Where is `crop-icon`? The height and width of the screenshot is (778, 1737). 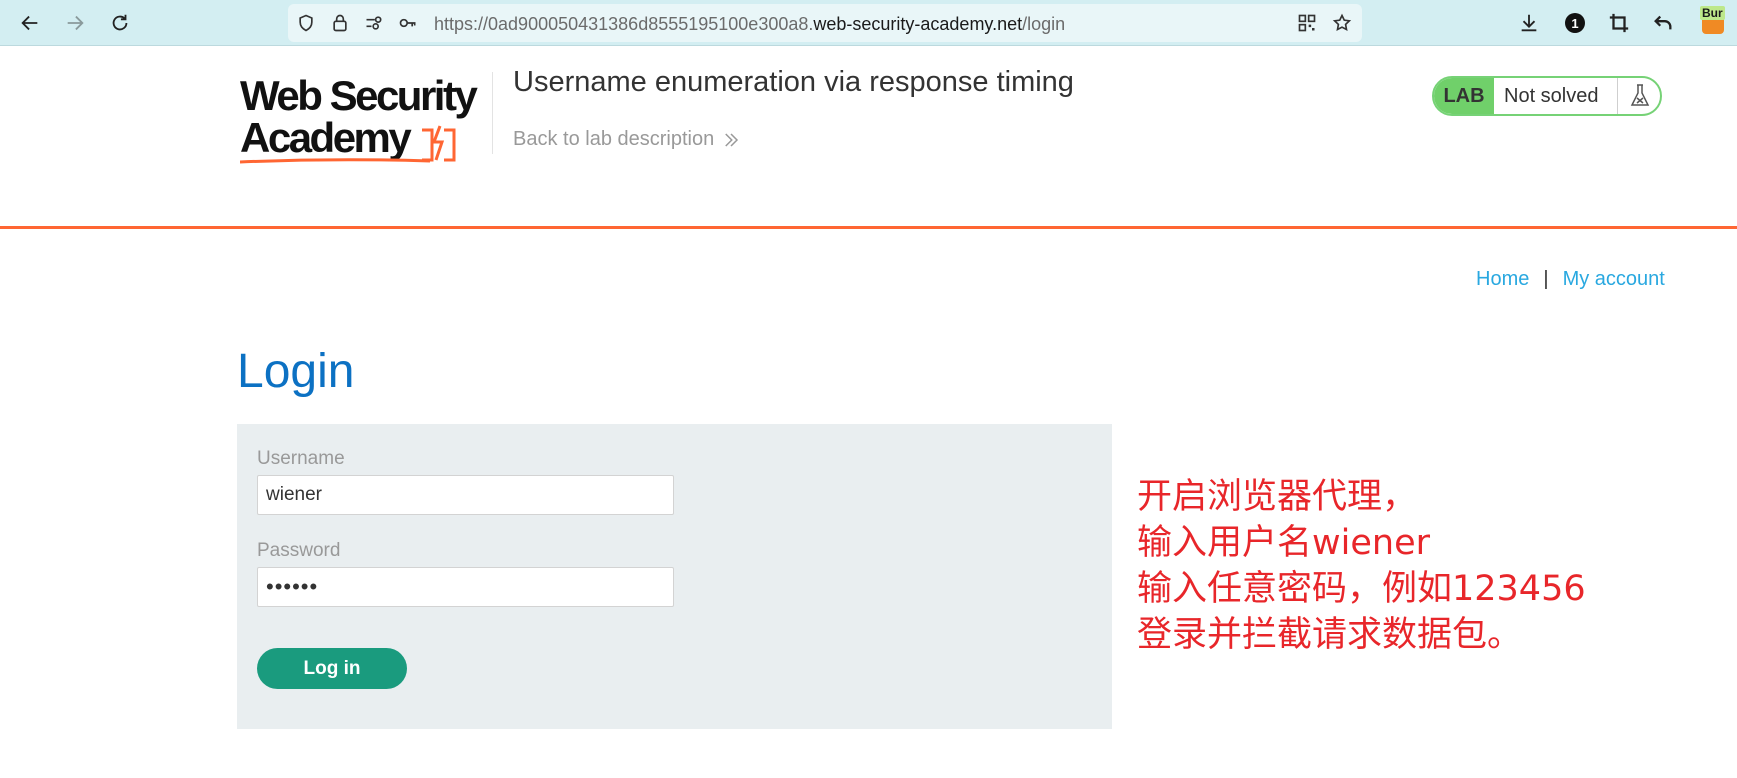 crop-icon is located at coordinates (1619, 23).